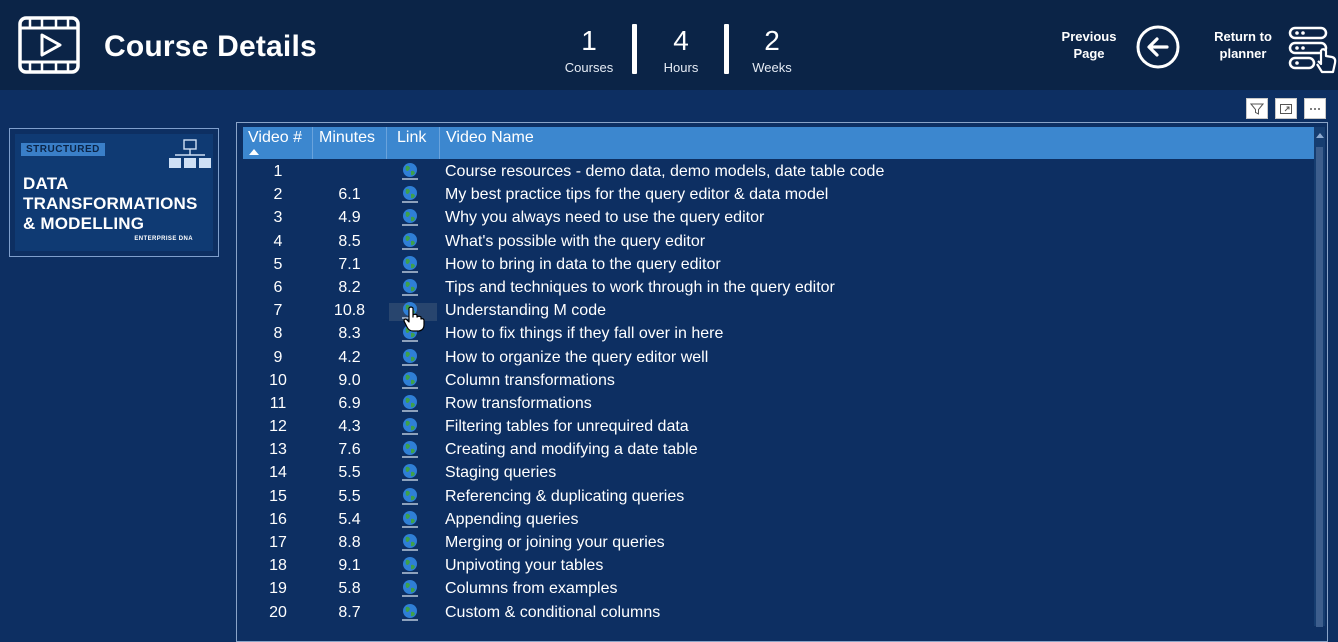  I want to click on table-row: 17 8.8 Merging or joining your queries, so click(778, 543).